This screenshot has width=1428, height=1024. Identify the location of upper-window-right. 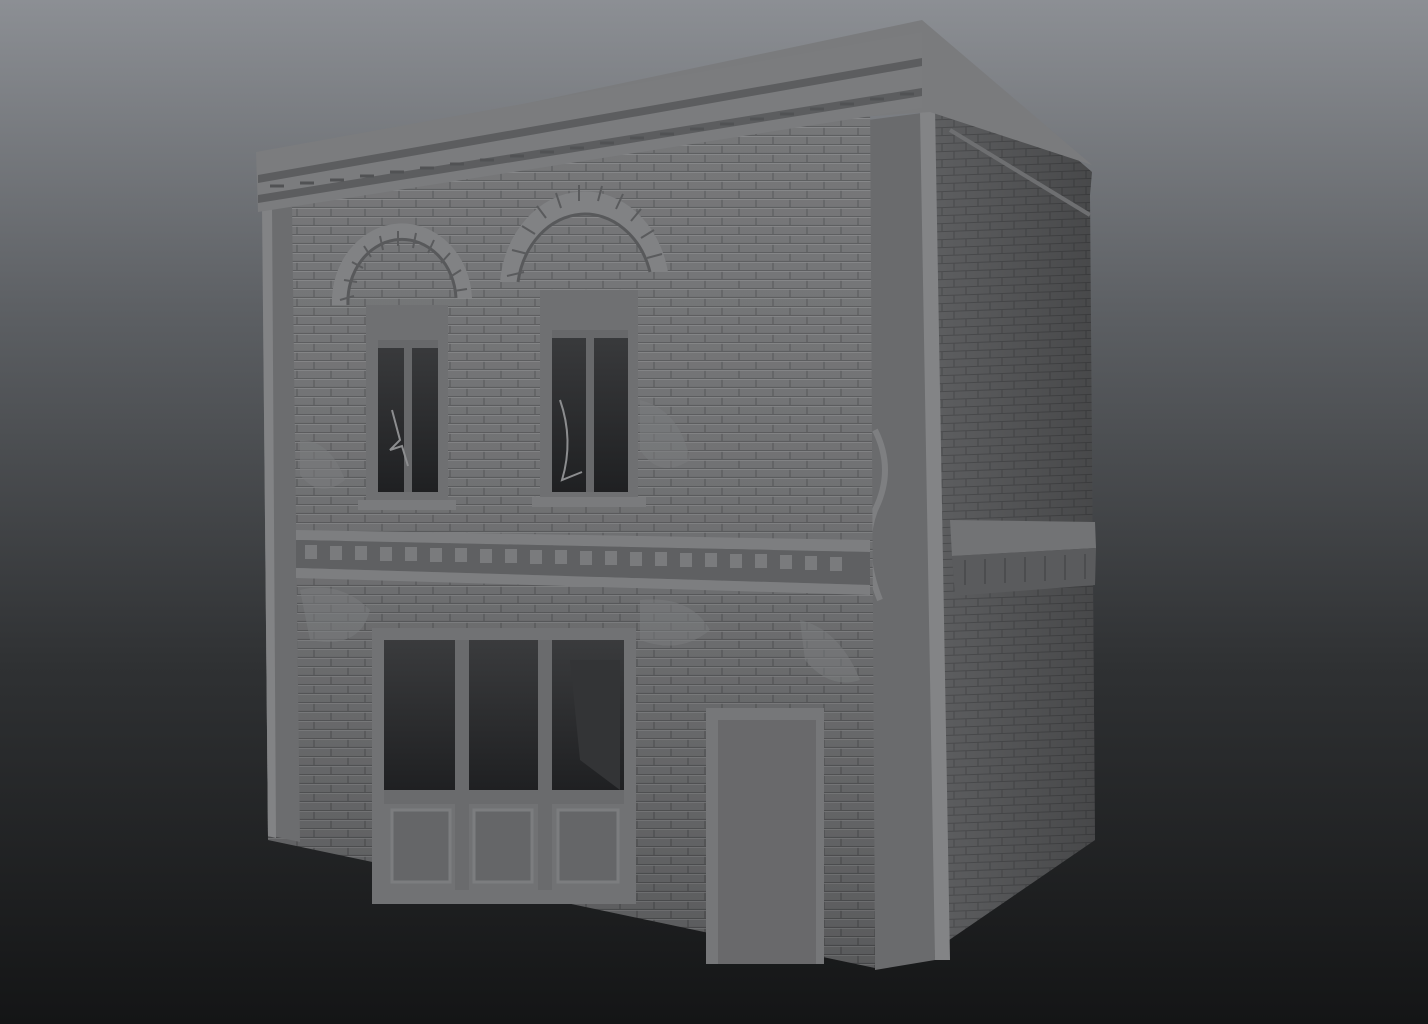
(589, 398).